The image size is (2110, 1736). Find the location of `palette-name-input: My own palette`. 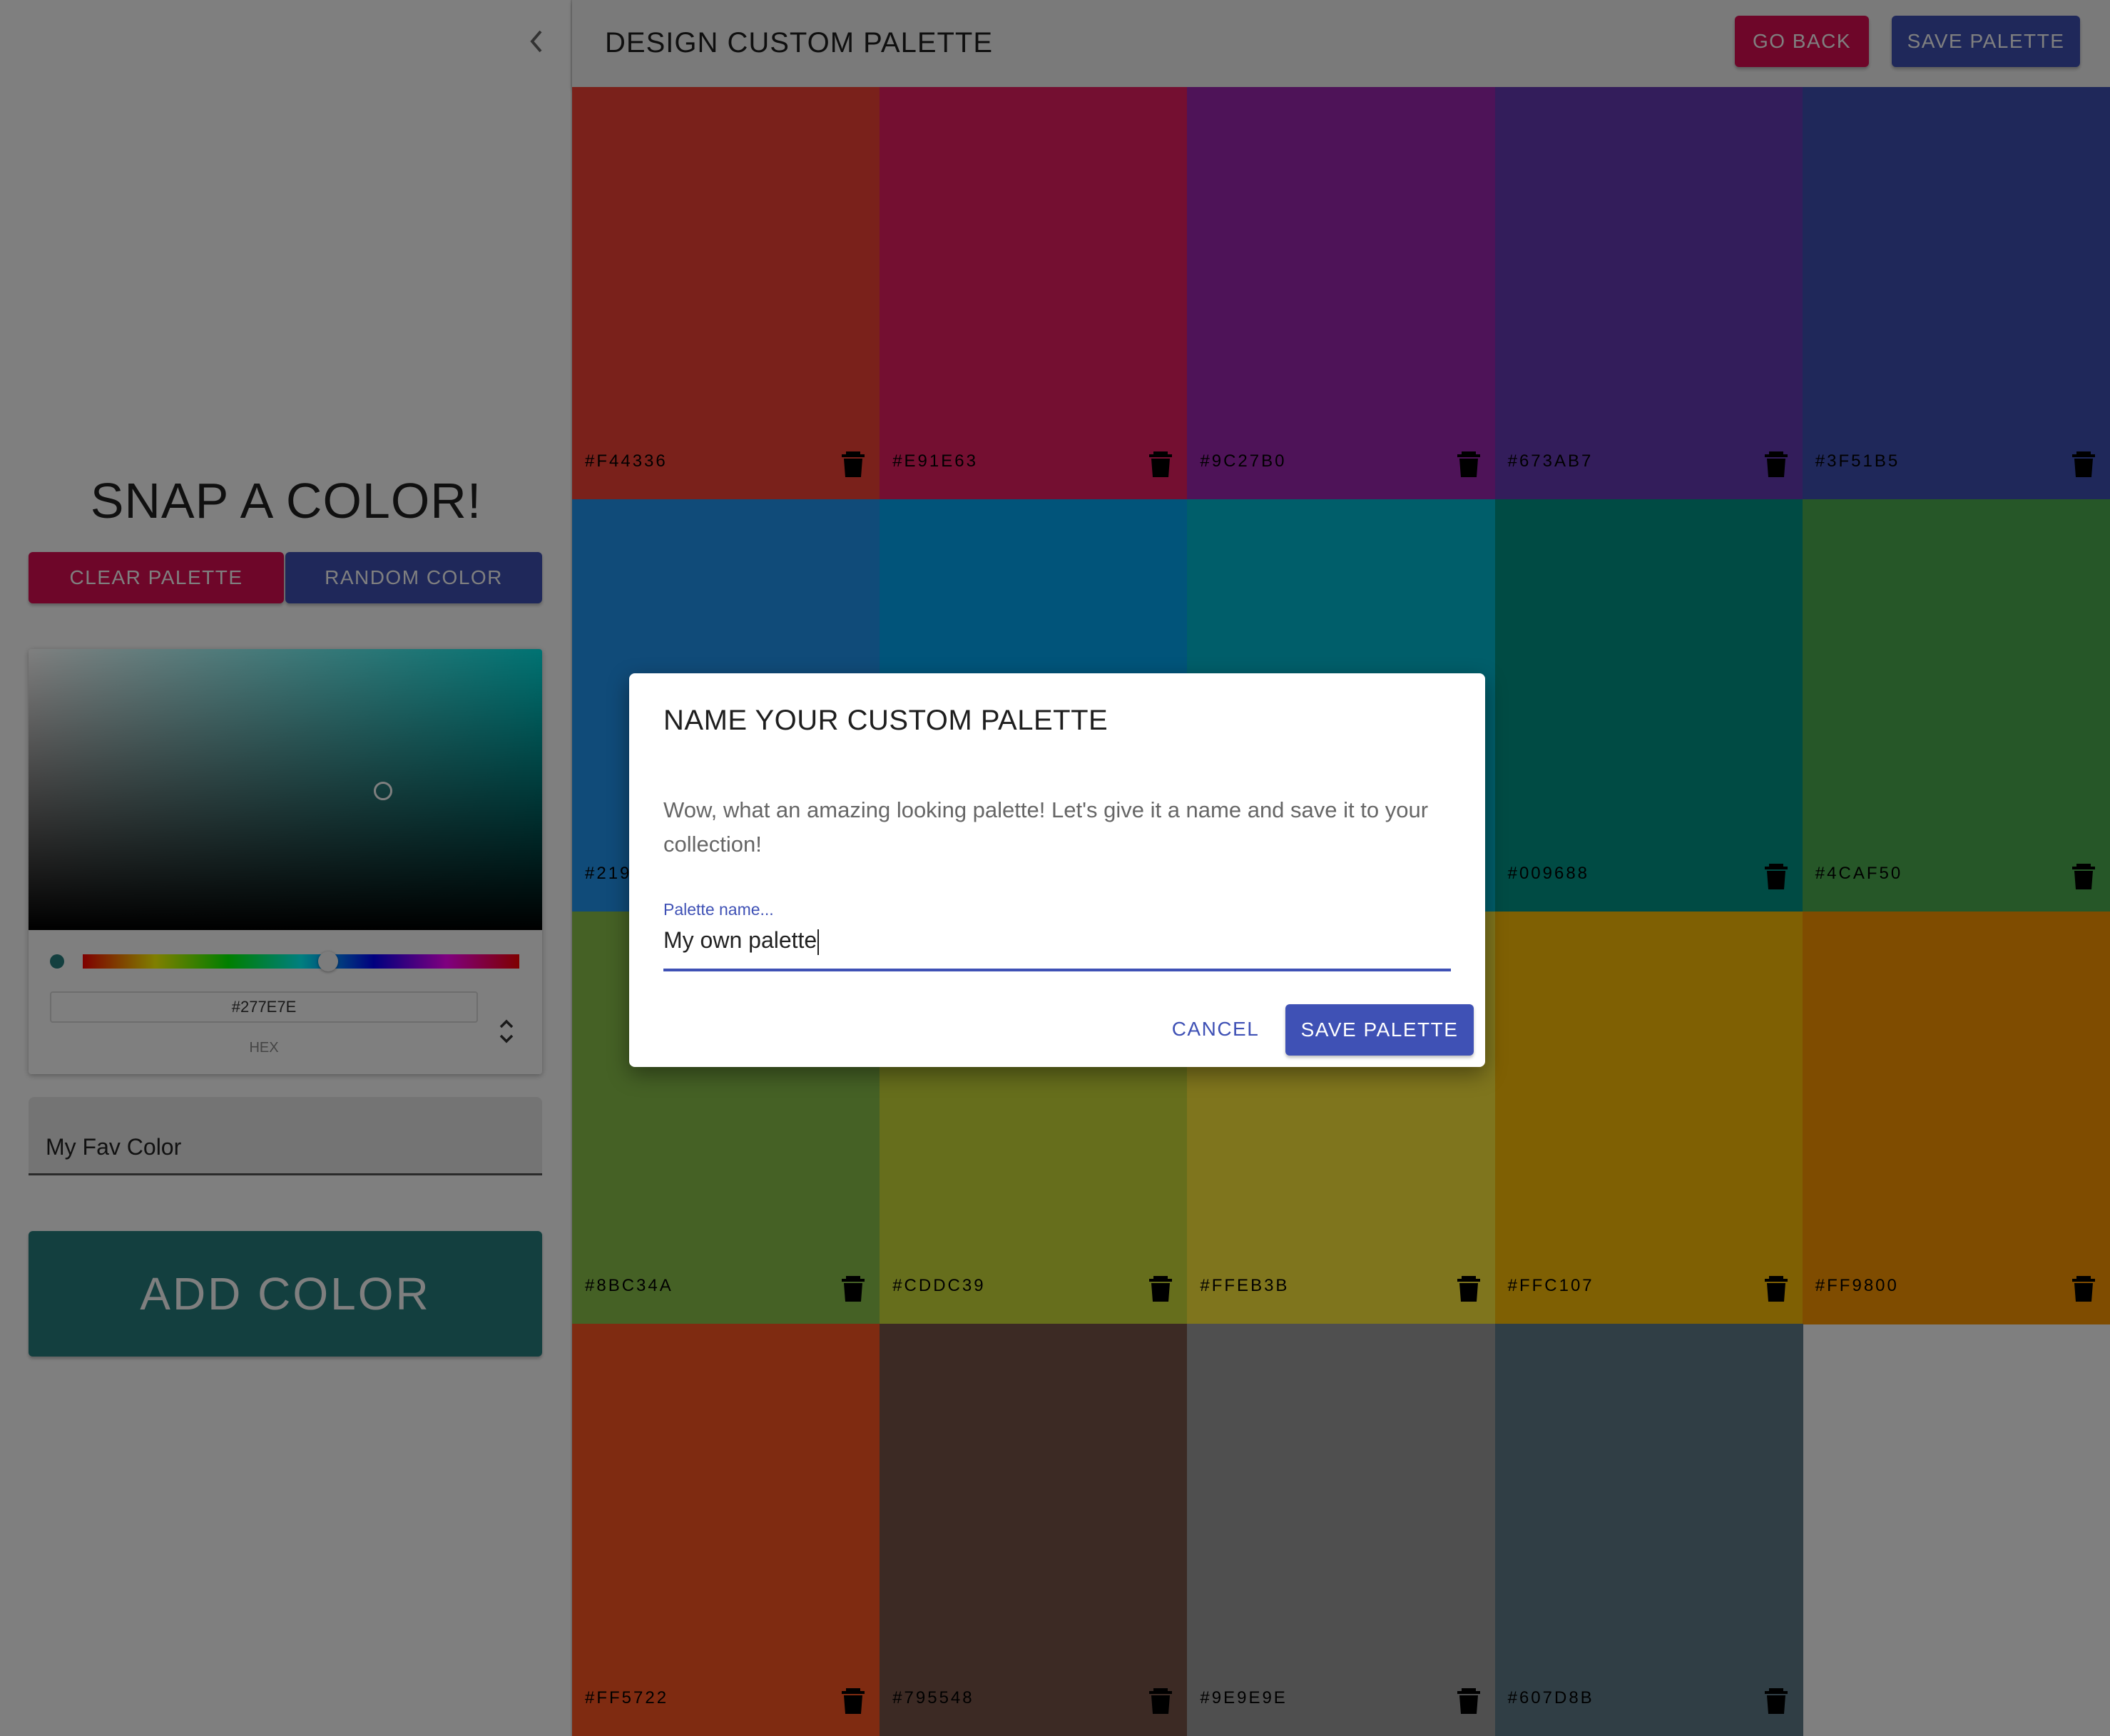

palette-name-input: My own palette is located at coordinates (1057, 948).